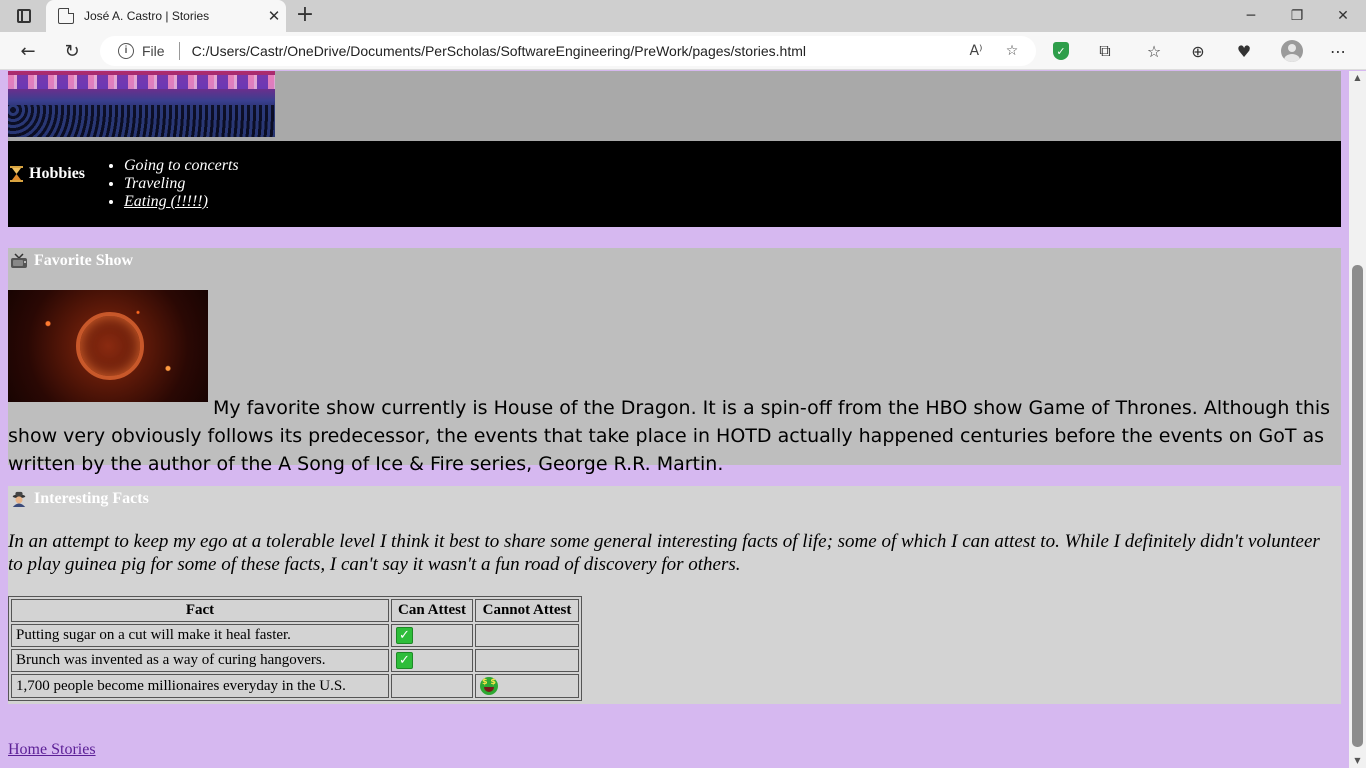  I want to click on table-header-row: Fact Can Attest Cannot Attest, so click(295, 610).